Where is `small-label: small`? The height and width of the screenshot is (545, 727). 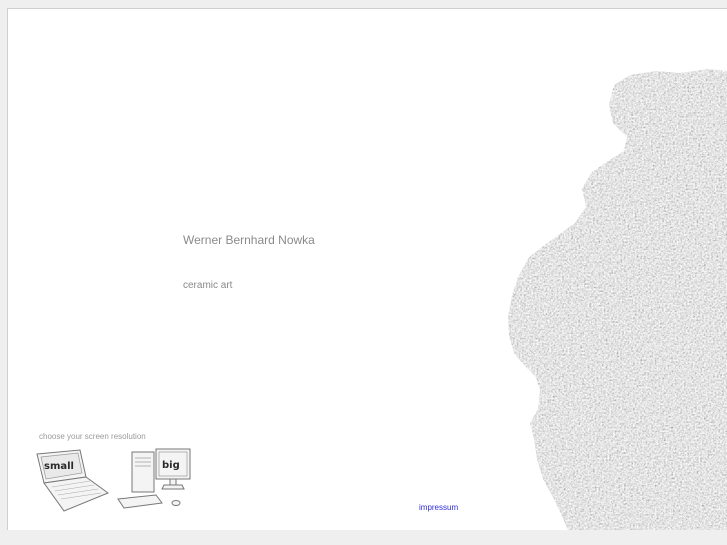 small-label: small is located at coordinates (59, 466).